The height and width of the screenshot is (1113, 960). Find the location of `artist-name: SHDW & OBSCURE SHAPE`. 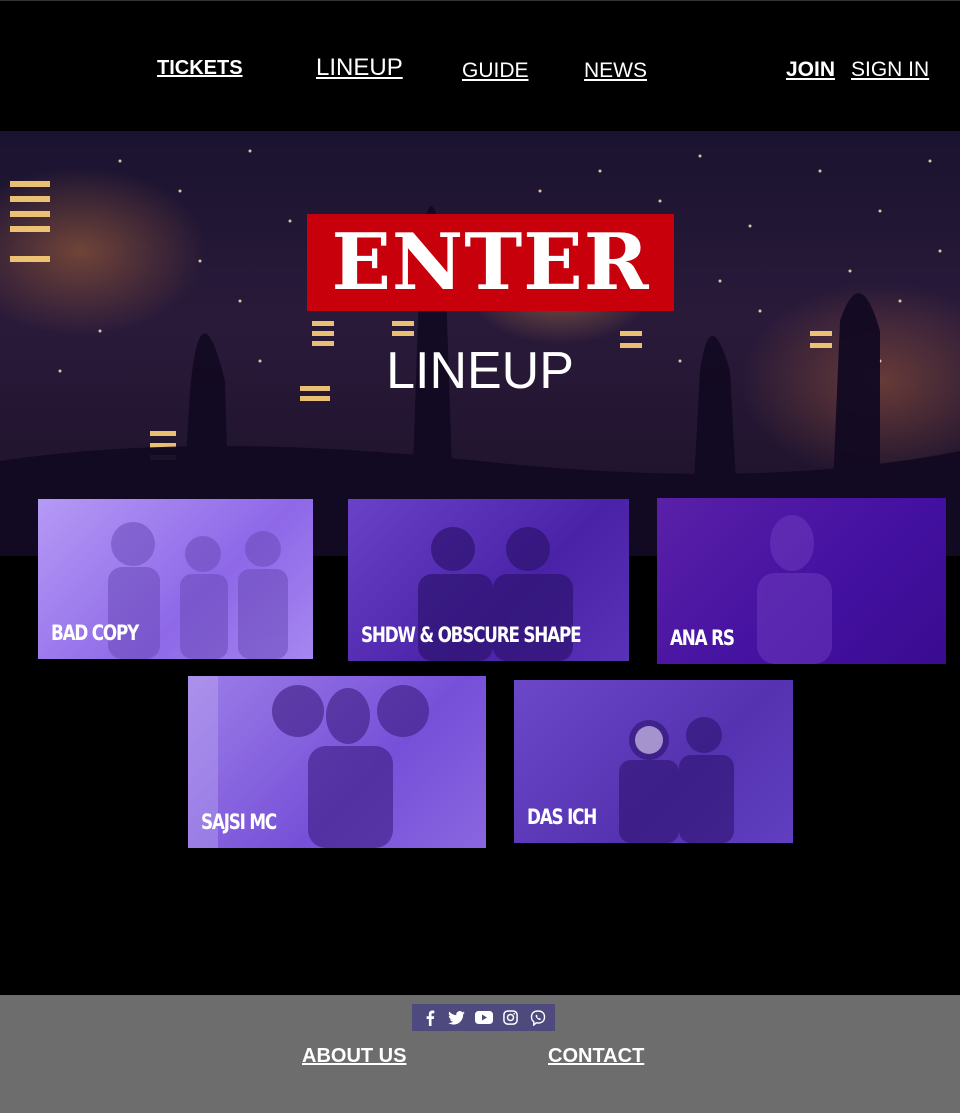

artist-name: SHDW & OBSCURE SHAPE is located at coordinates (471, 635).